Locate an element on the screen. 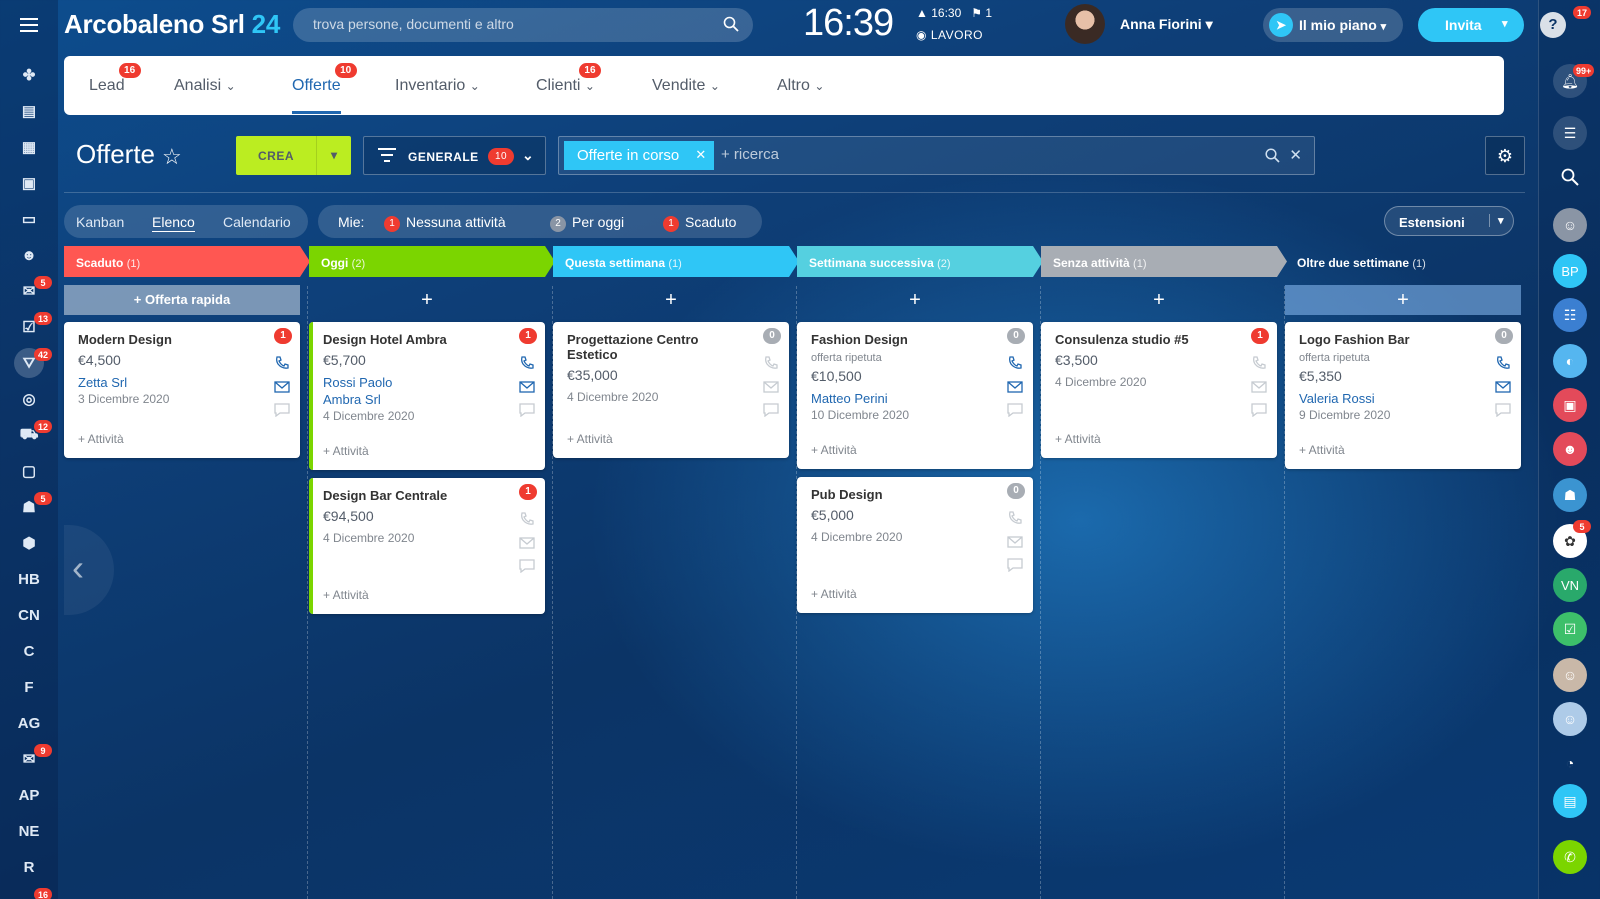 The height and width of the screenshot is (899, 1600). gear-icon: ⚙ is located at coordinates (1505, 155).